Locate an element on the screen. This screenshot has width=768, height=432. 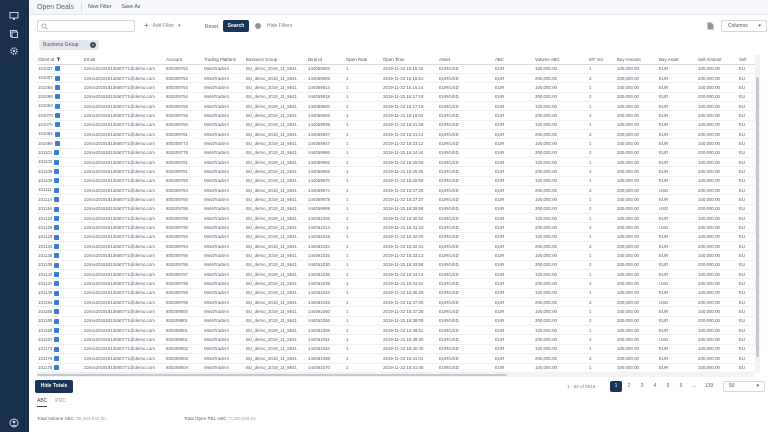
column-header: Buy Asset is located at coordinates (677, 60).